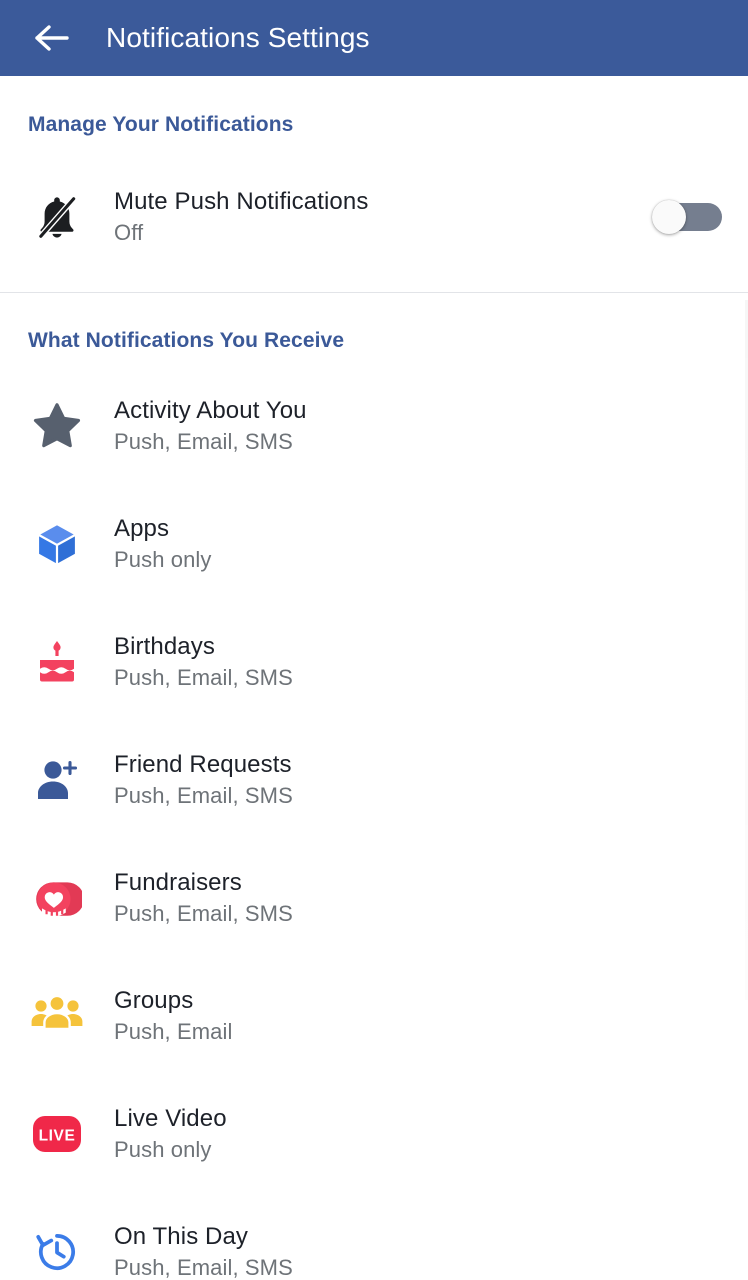 This screenshot has height=1280, width=748. I want to click on row-title: Friend Requests, so click(203, 765).